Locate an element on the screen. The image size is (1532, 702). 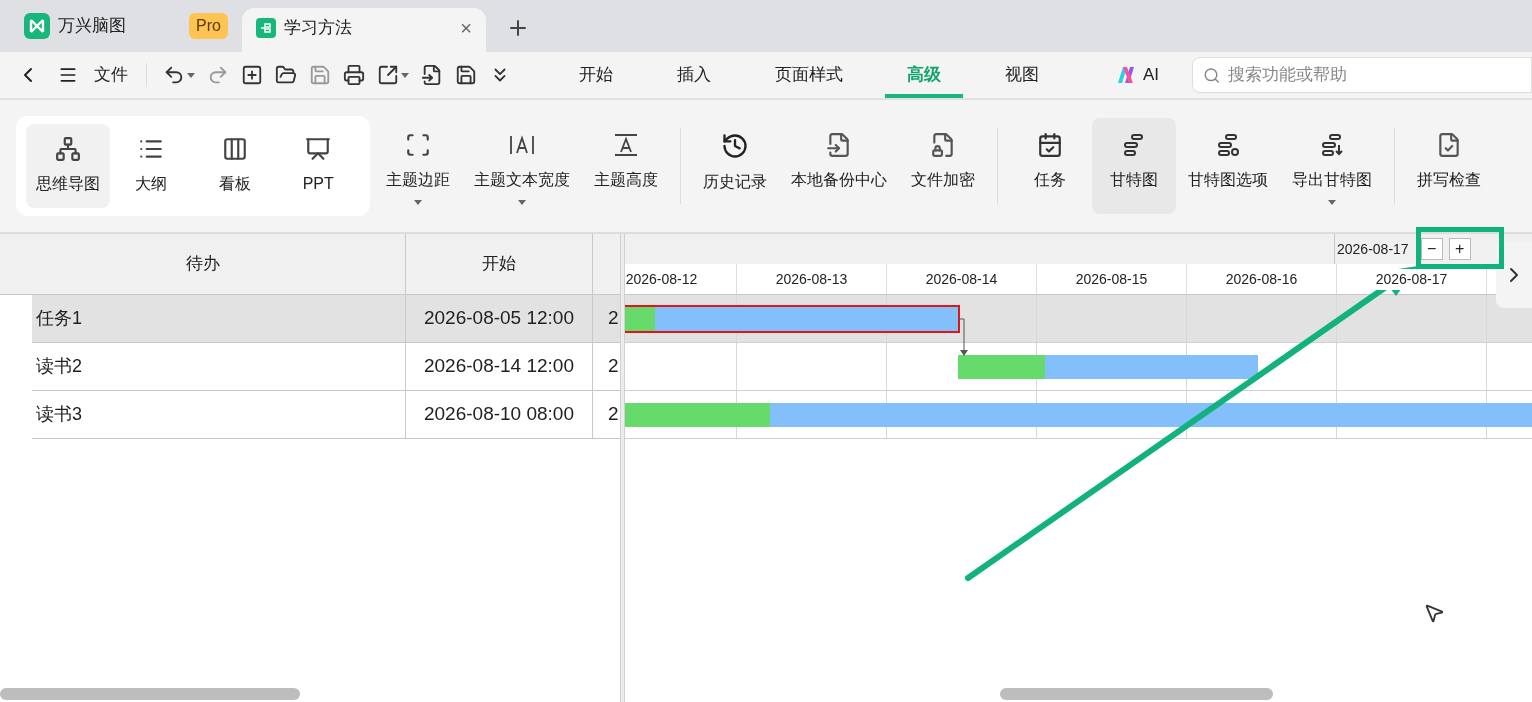
side-panel-toggle is located at coordinates (1514, 275).